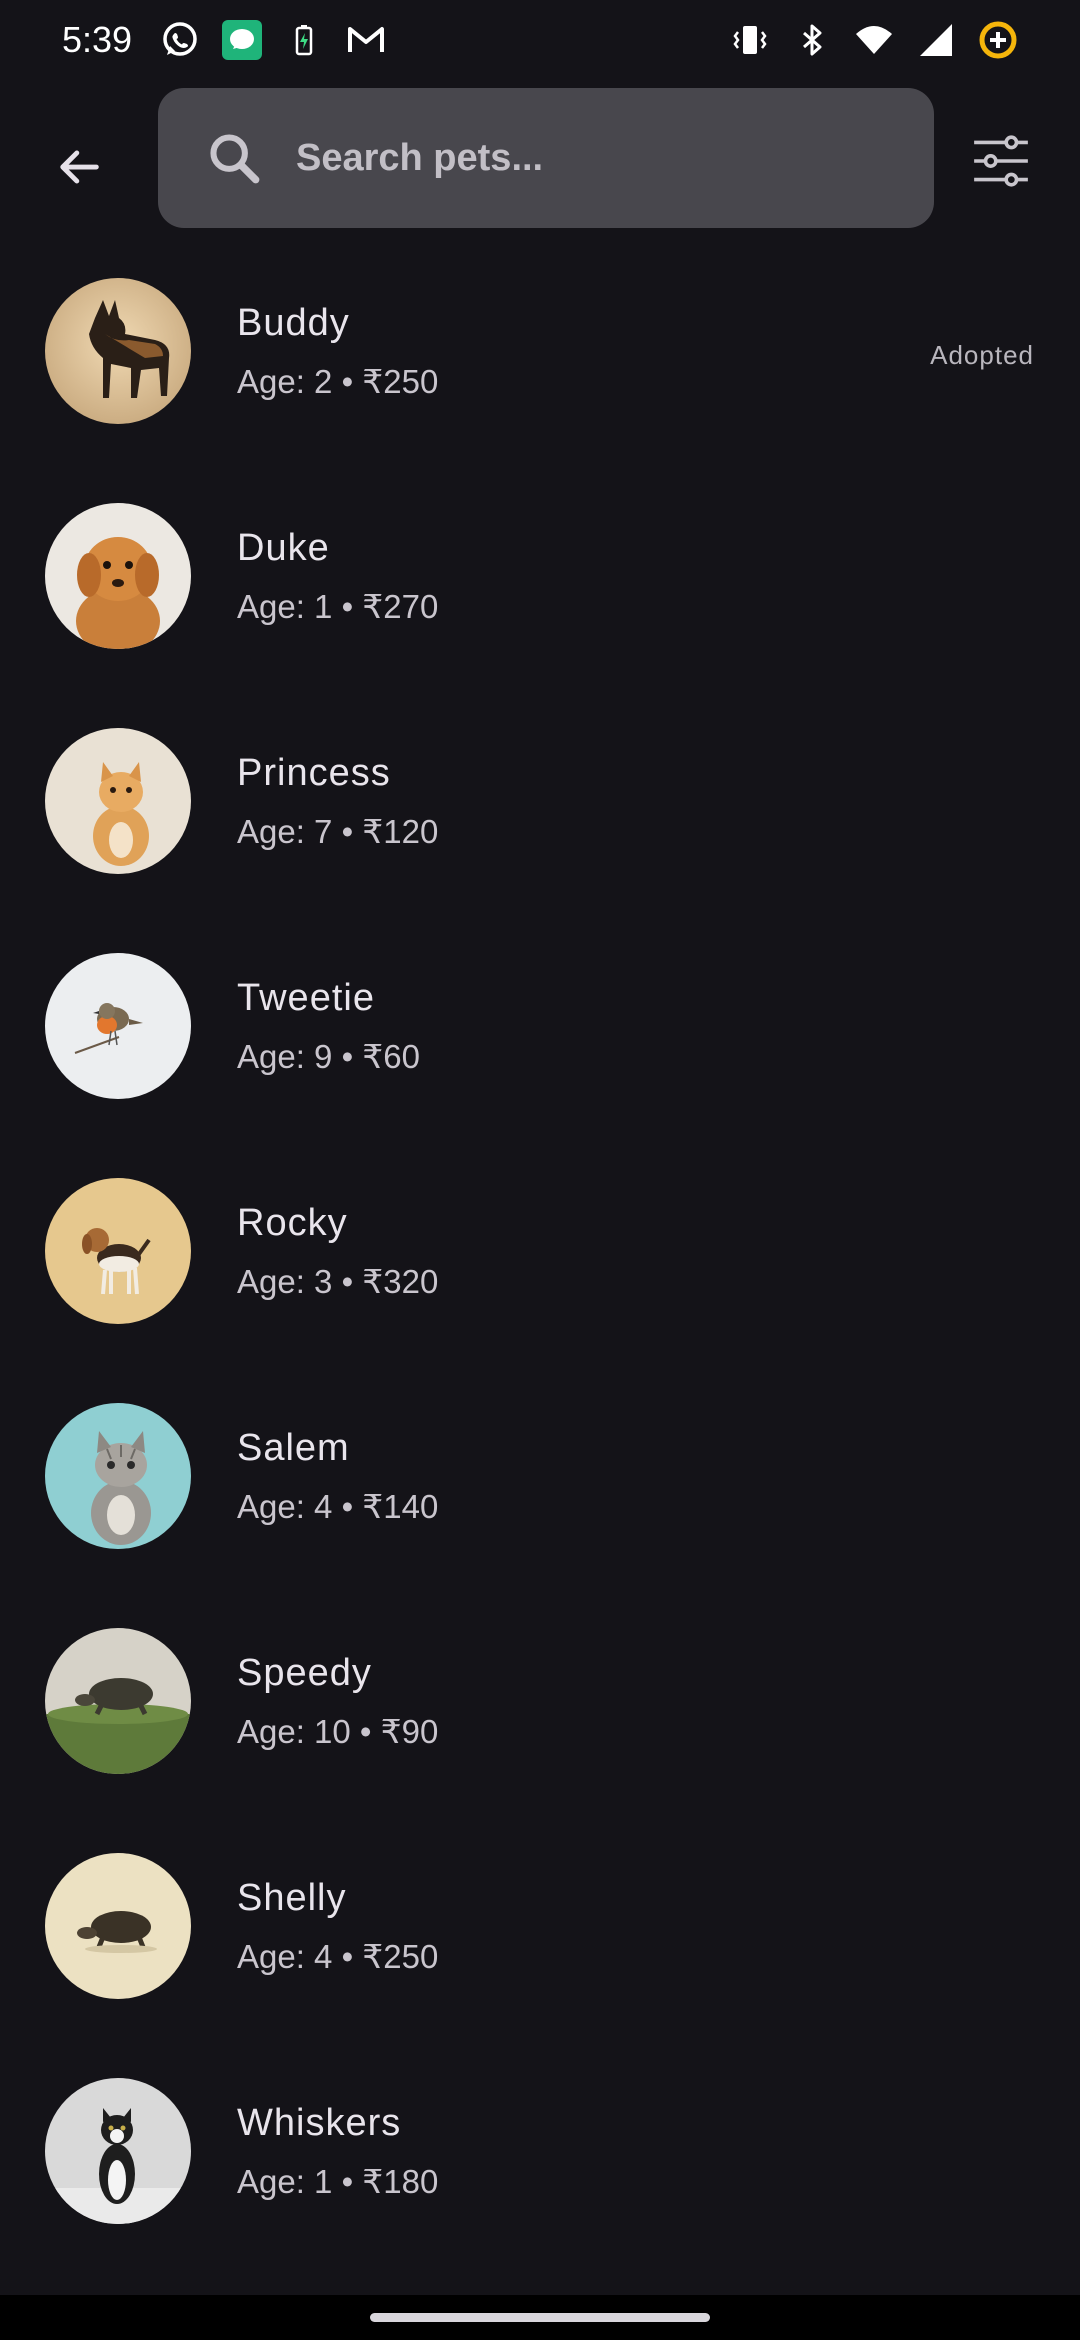 This screenshot has height=2340, width=1080. What do you see at coordinates (982, 355) in the screenshot?
I see `adoption-status-label: Adopted` at bounding box center [982, 355].